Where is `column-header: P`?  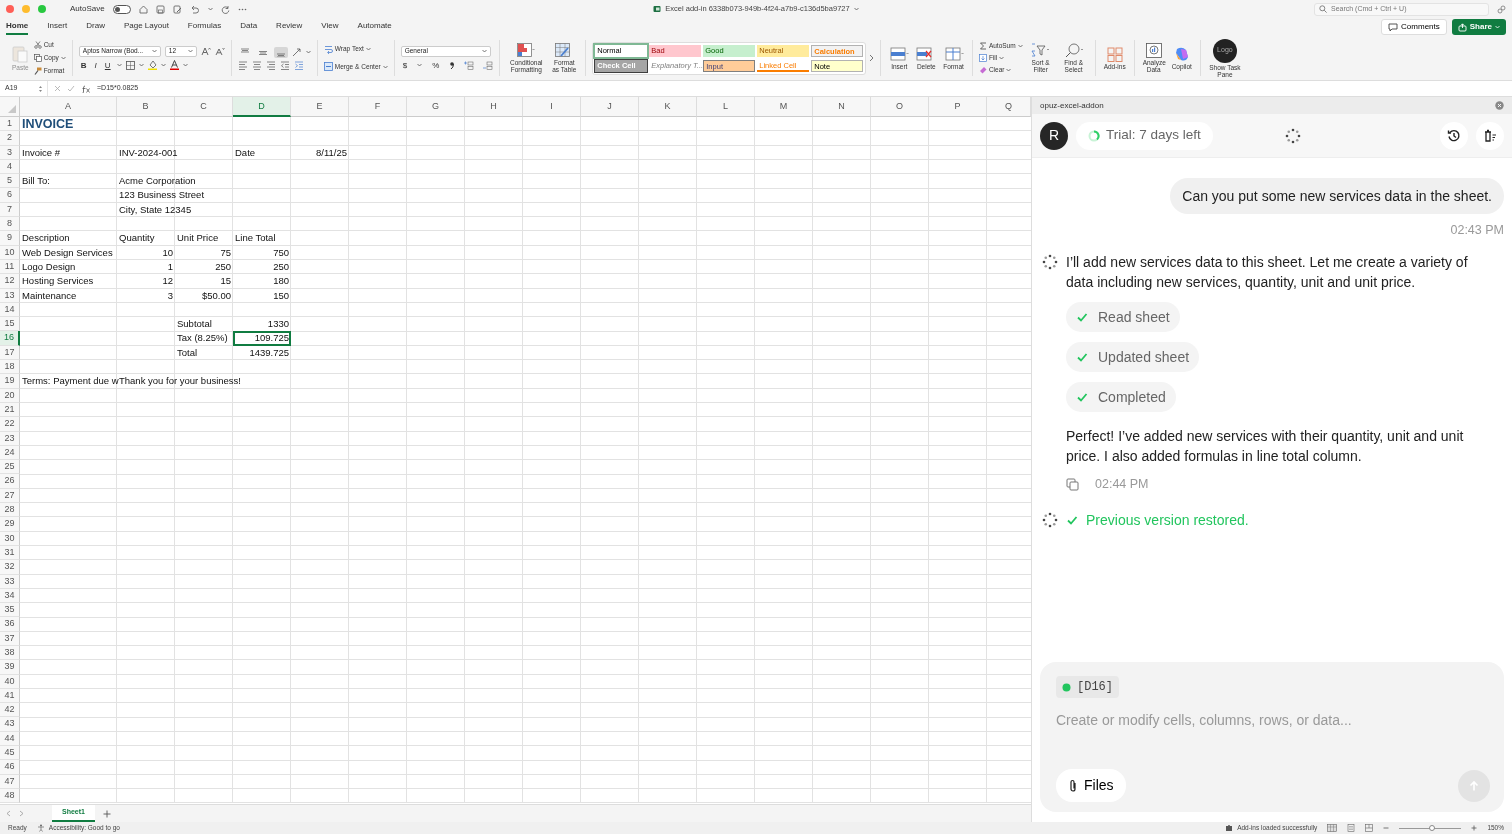 column-header: P is located at coordinates (958, 107).